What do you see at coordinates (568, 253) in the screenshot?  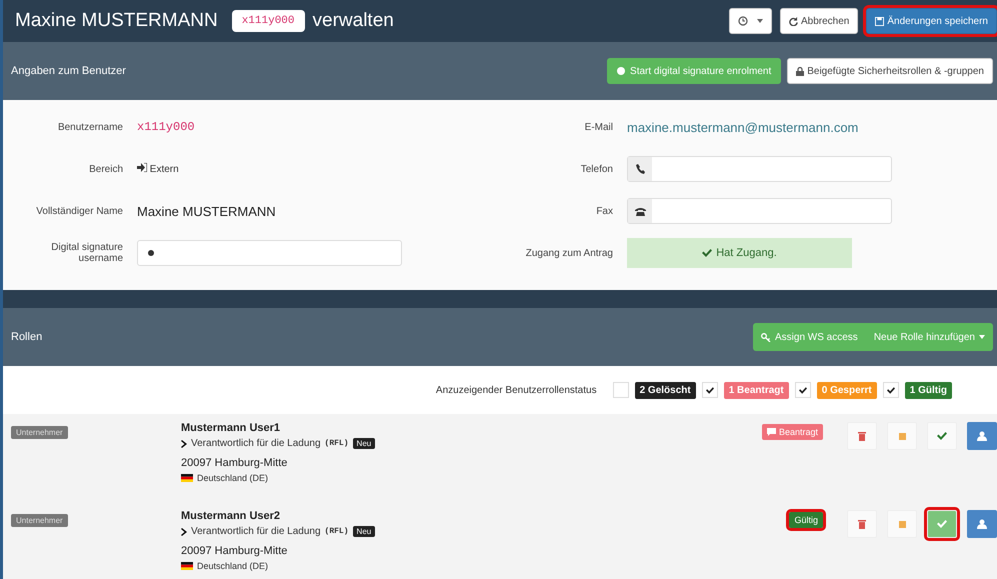 I see `field-label: Zugang zum Antrag` at bounding box center [568, 253].